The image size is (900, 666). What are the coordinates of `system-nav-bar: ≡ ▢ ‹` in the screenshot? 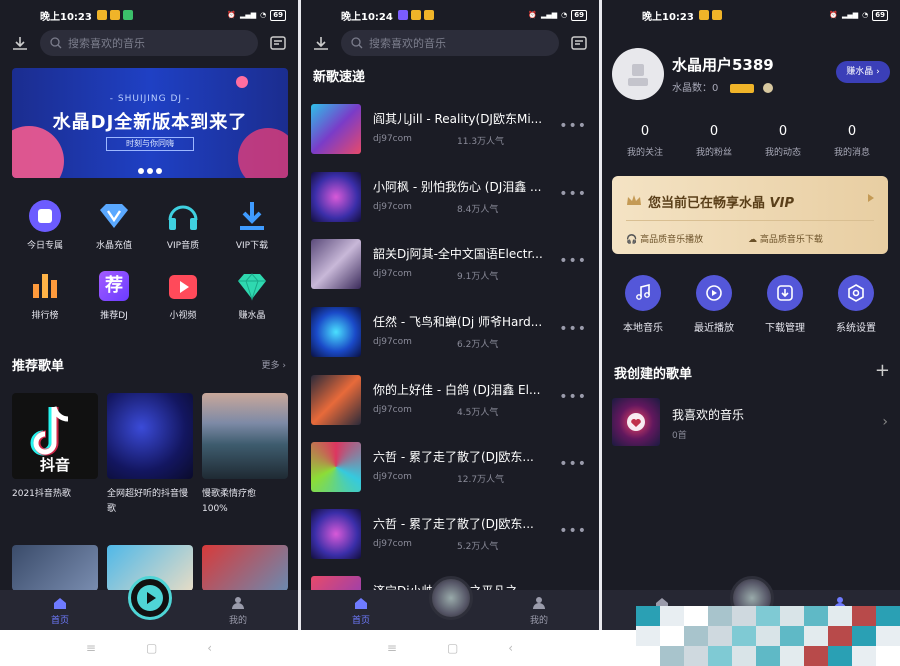 It's located at (450, 648).